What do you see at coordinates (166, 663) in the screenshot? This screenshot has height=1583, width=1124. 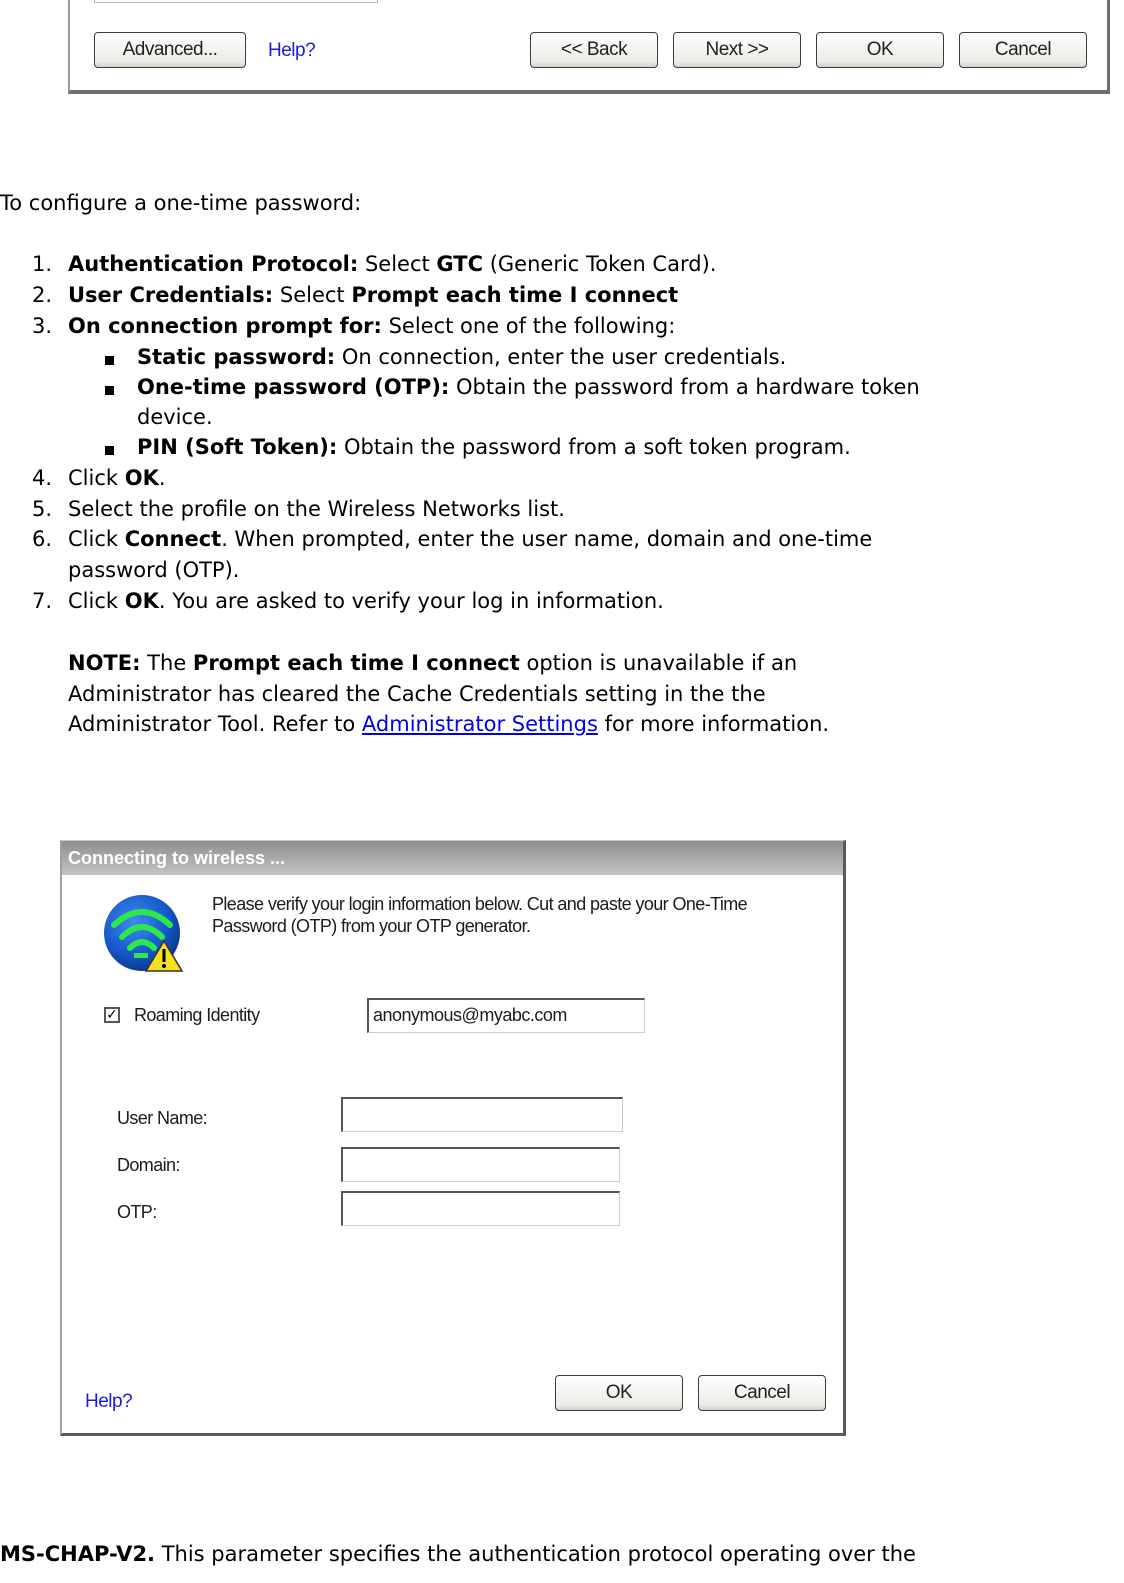 I see `note-text: The` at bounding box center [166, 663].